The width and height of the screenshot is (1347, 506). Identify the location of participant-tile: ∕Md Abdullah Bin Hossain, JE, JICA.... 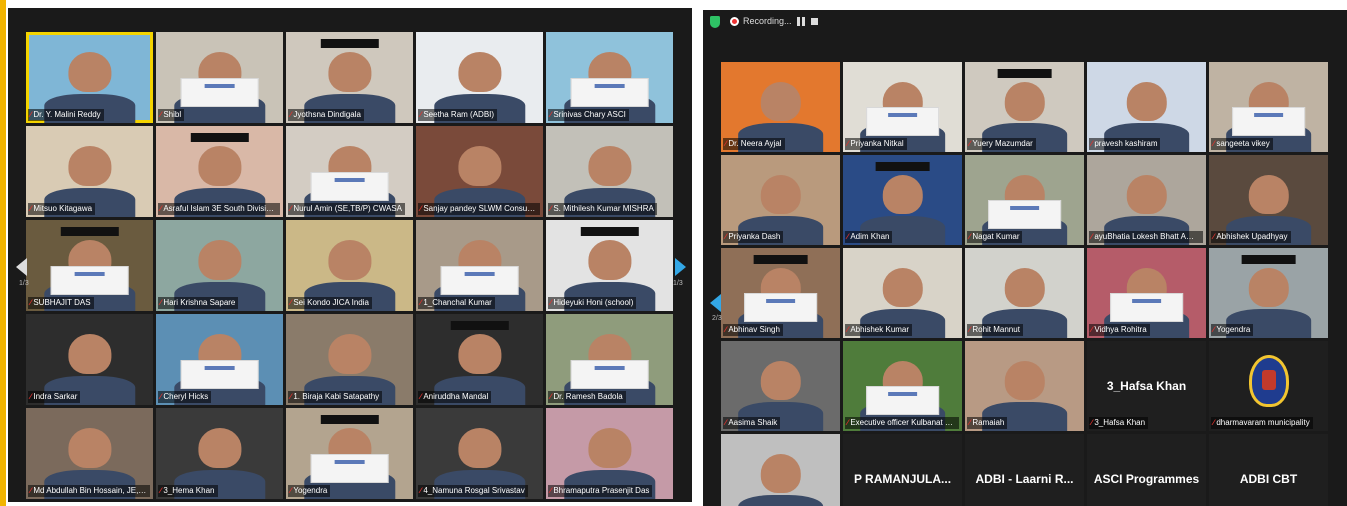
(89, 453).